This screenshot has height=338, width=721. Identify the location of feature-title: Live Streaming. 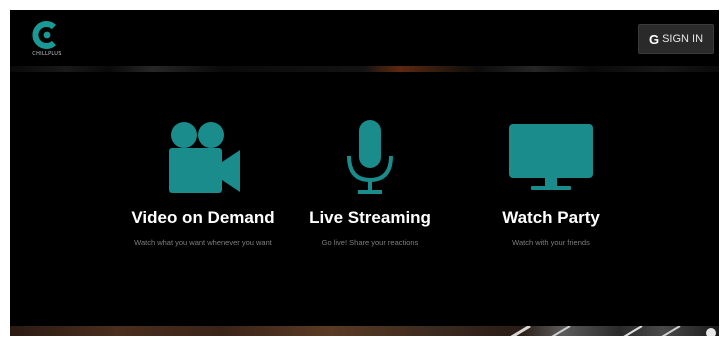
(370, 217).